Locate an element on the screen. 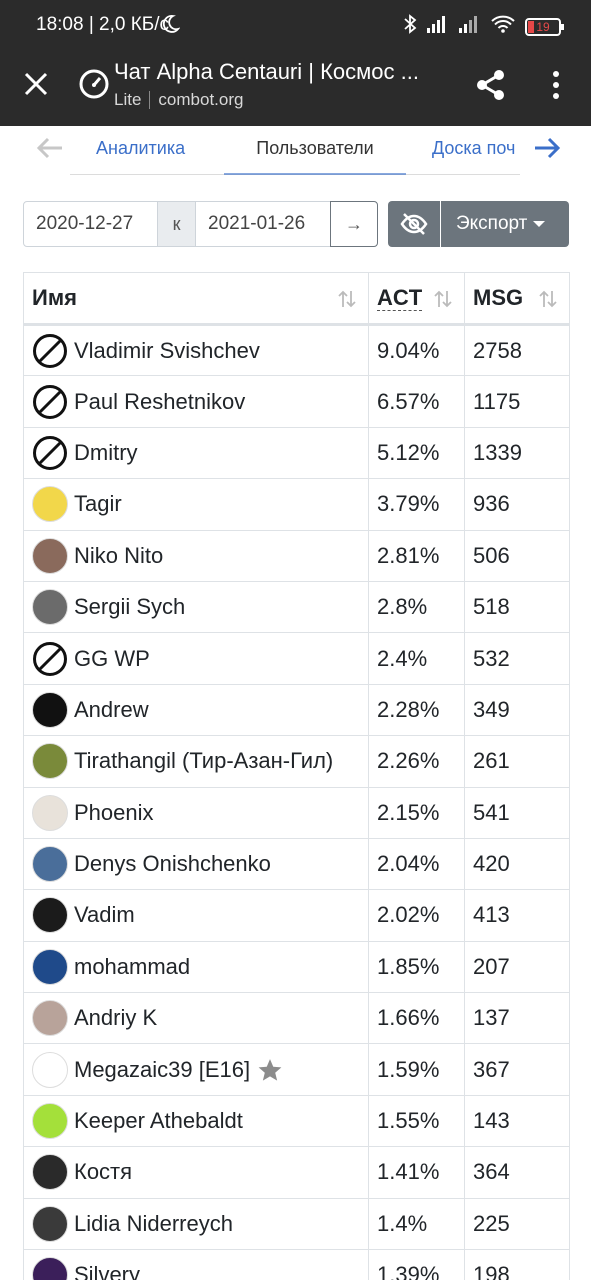  user-name-cell: Tirathangil (Тир-Азан-Гил) is located at coordinates (196, 761).